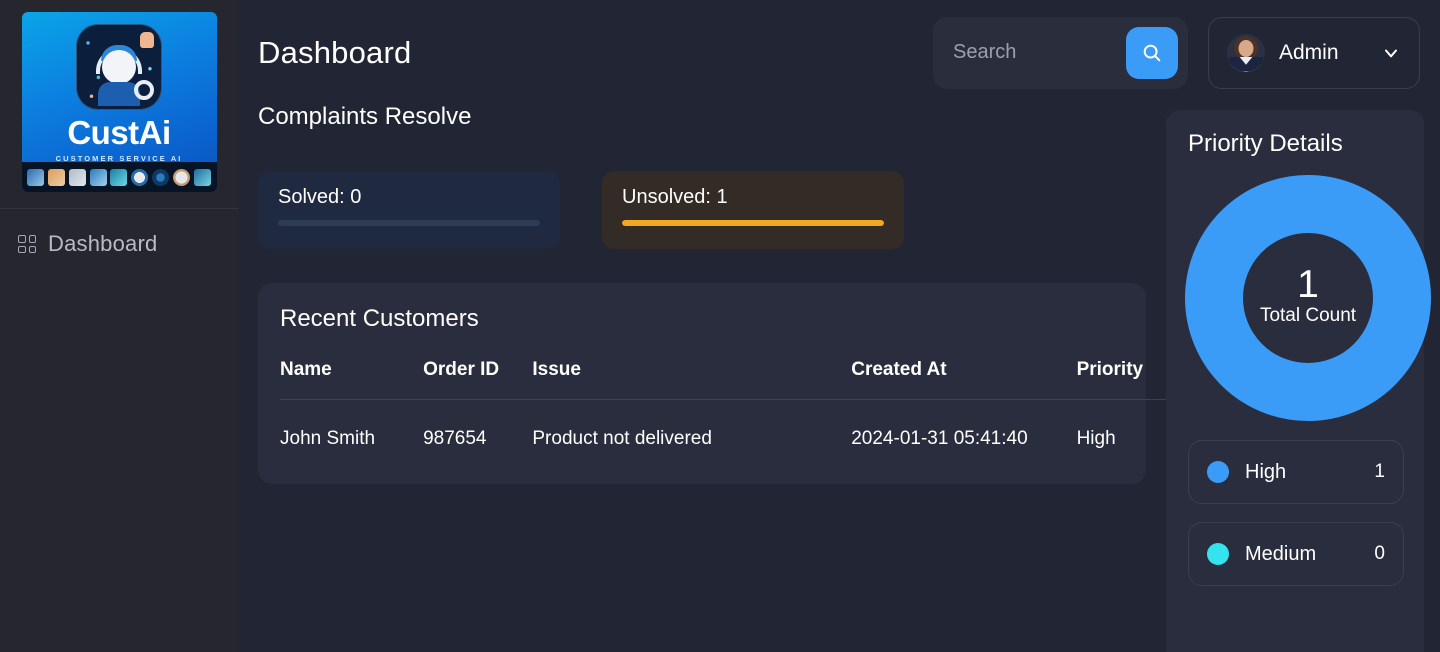  What do you see at coordinates (692, 379) in the screenshot?
I see `column-header-issue: Issue` at bounding box center [692, 379].